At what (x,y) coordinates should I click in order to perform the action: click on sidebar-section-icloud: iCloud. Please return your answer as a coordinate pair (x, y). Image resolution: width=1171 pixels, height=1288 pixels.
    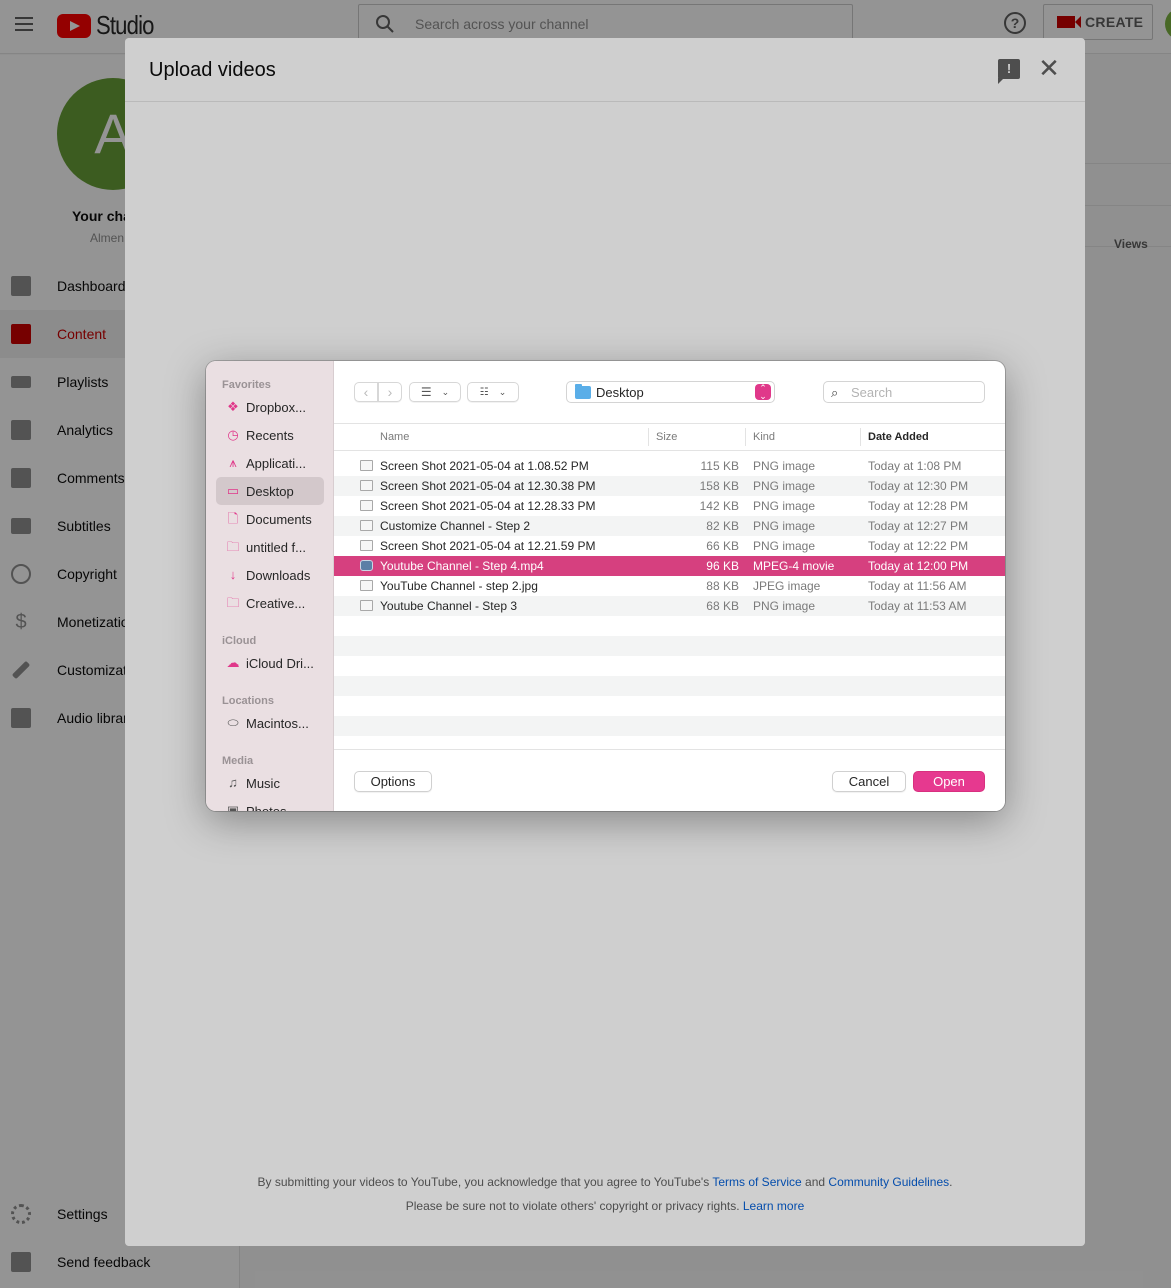
    Looking at the image, I should click on (239, 641).